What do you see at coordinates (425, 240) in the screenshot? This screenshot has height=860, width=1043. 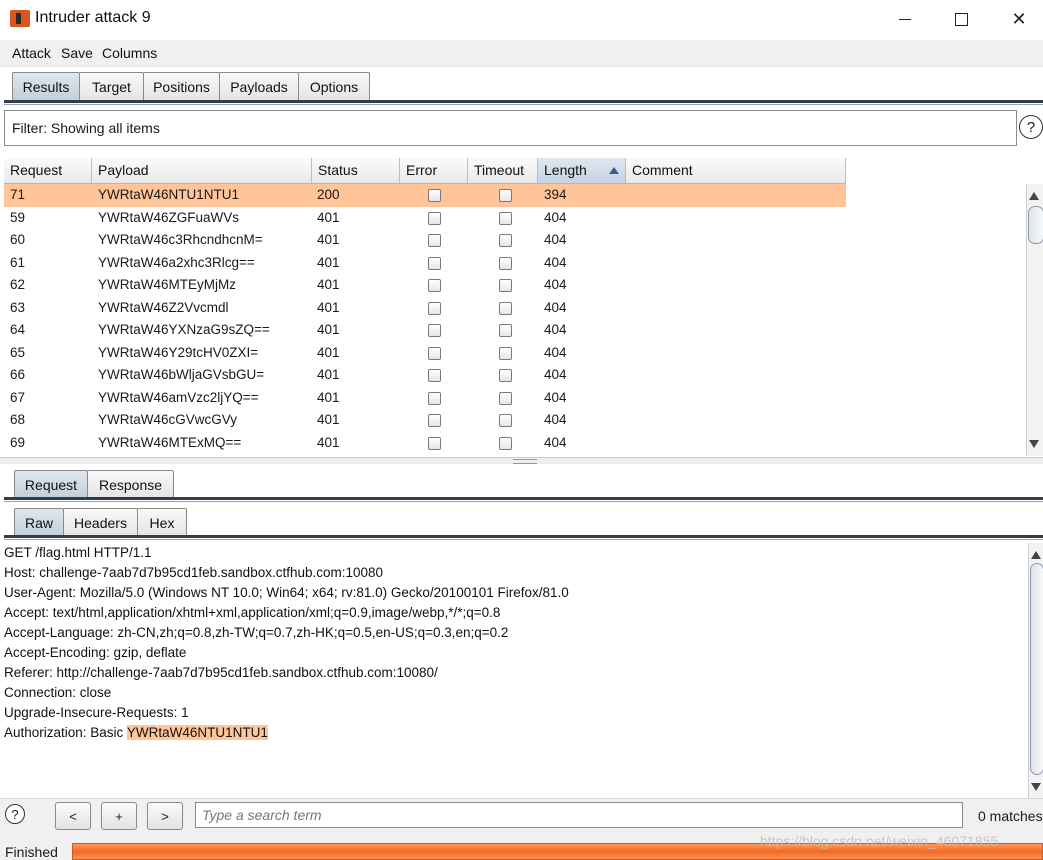 I see `table-row: 60 YWRtaW46c3RhcndhcnM= 401 404` at bounding box center [425, 240].